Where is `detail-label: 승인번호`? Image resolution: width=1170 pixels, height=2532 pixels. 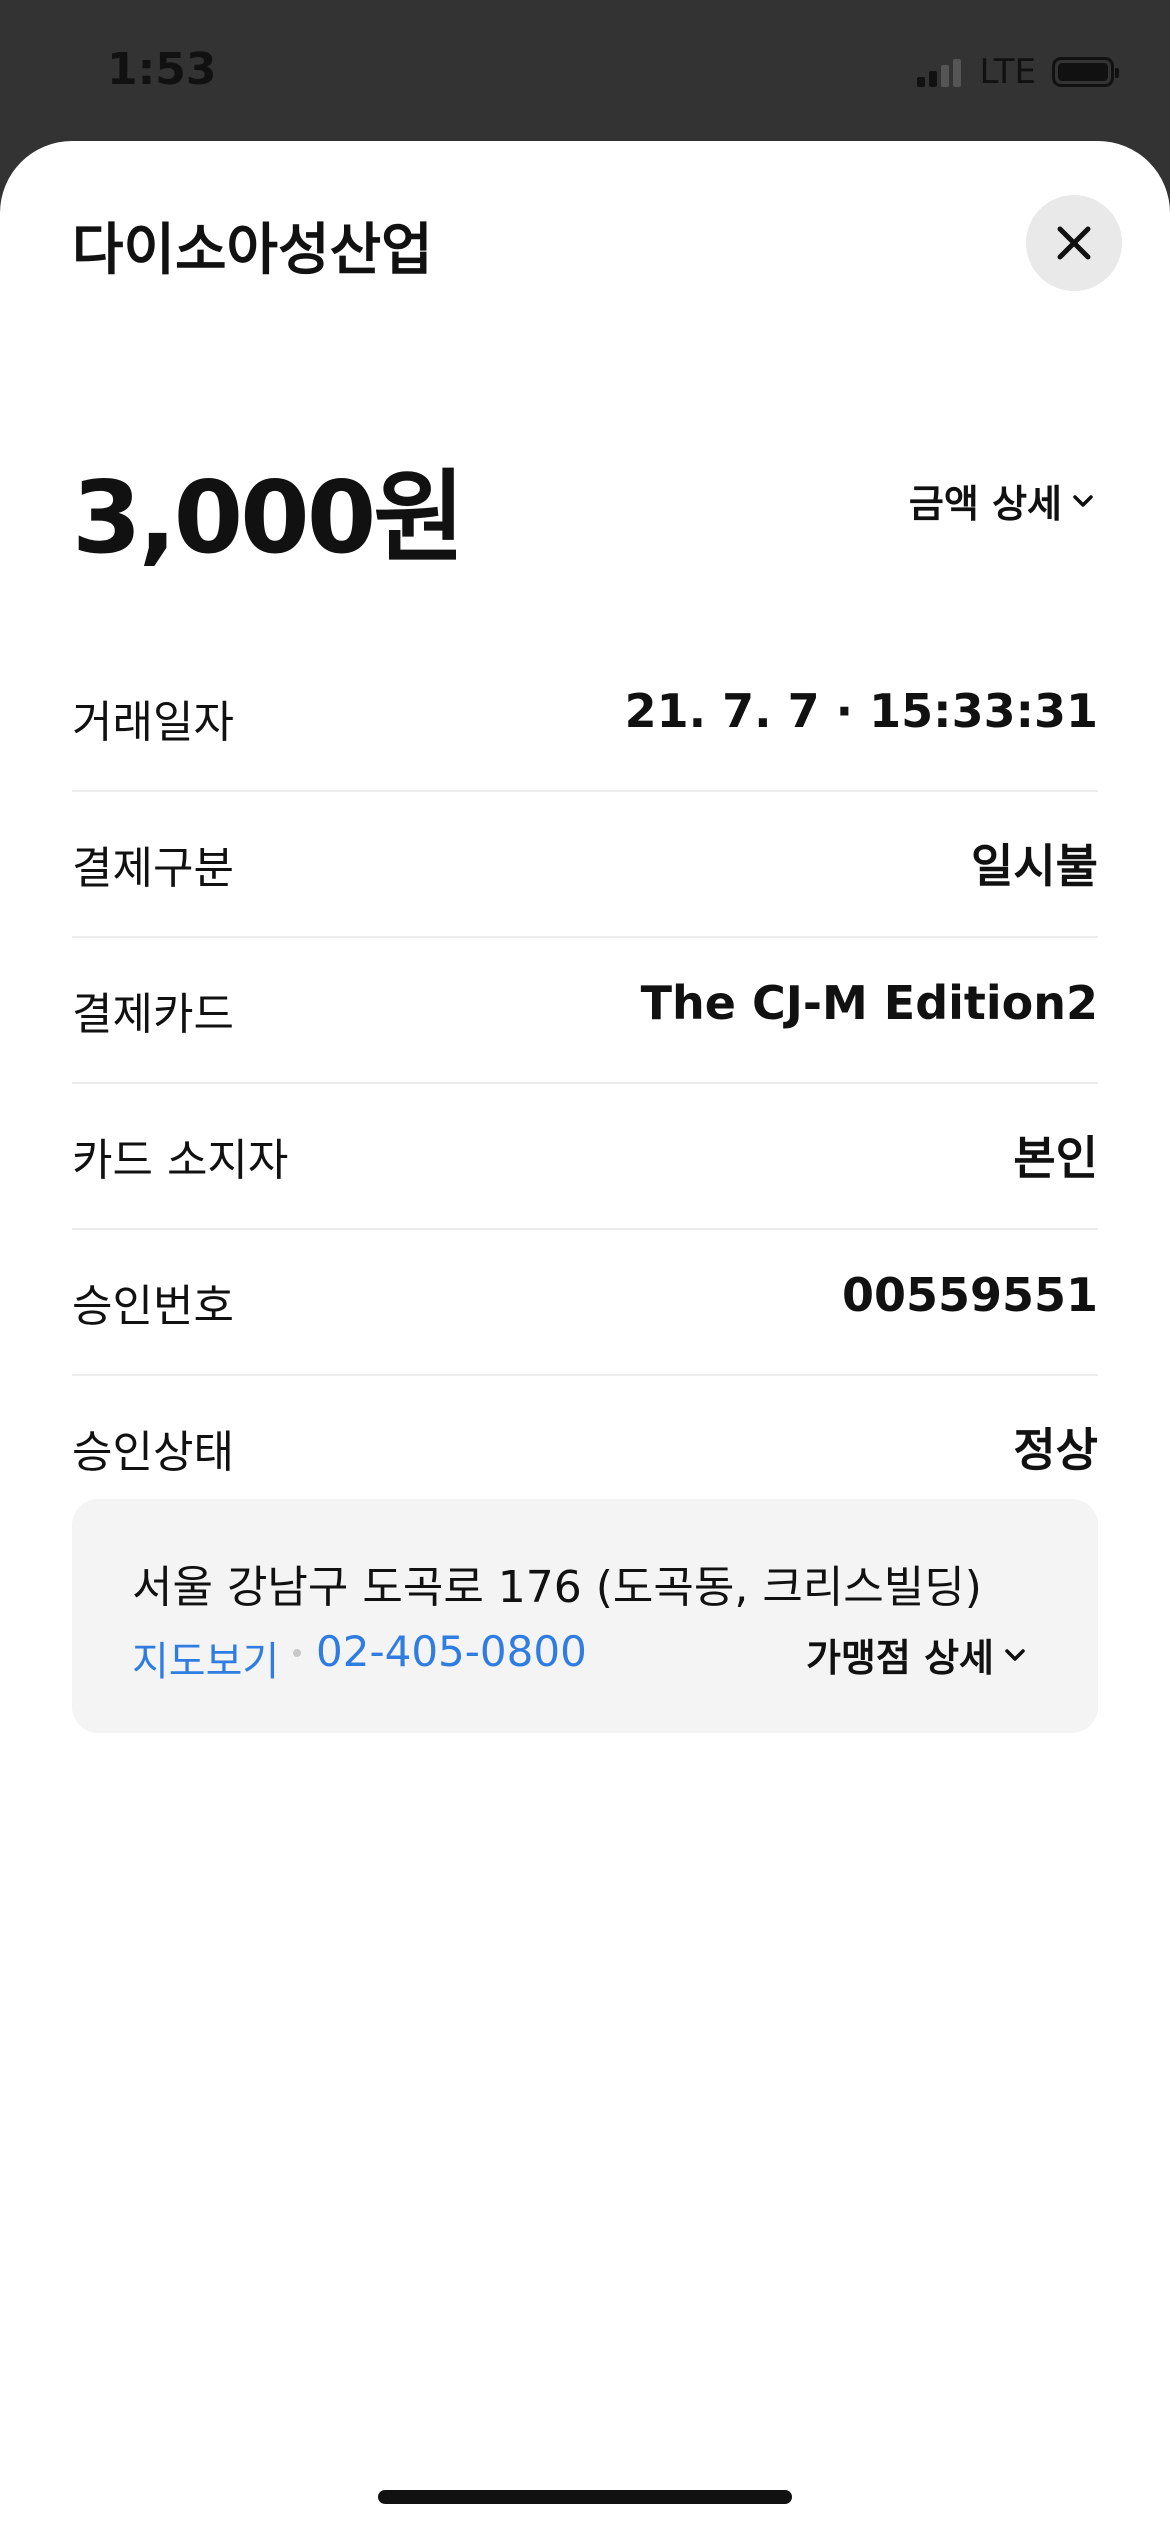
detail-label: 승인번호 is located at coordinates (153, 1306).